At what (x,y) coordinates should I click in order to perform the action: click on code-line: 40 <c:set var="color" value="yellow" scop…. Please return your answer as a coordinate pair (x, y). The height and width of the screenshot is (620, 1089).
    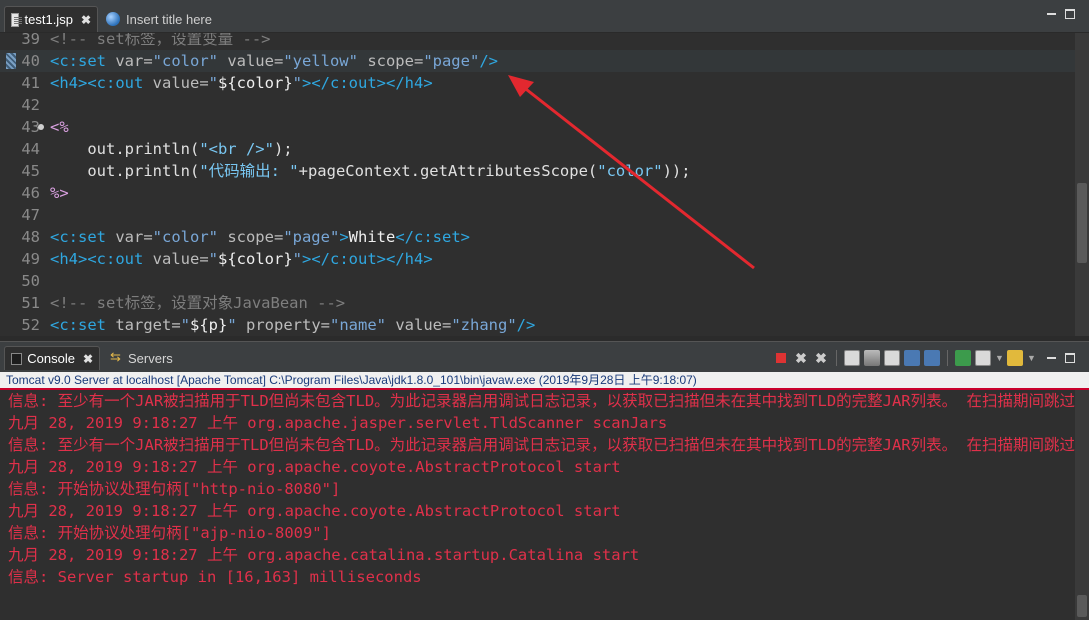
    Looking at the image, I should click on (537, 61).